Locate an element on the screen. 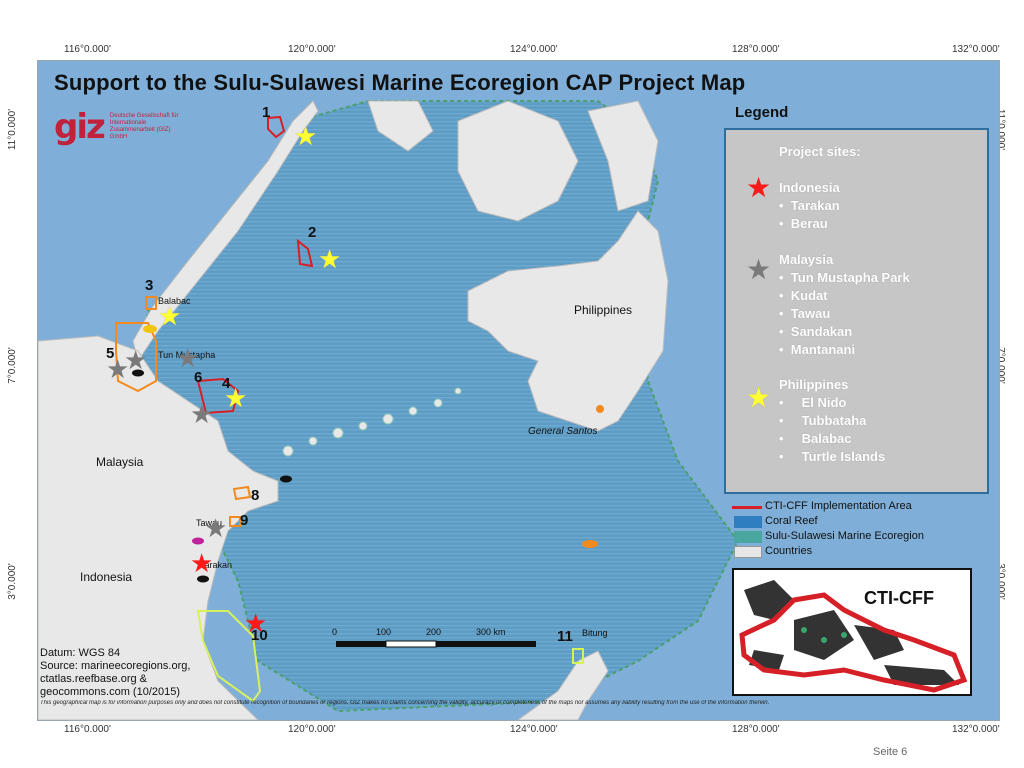  scale-bar is located at coordinates (436, 644).